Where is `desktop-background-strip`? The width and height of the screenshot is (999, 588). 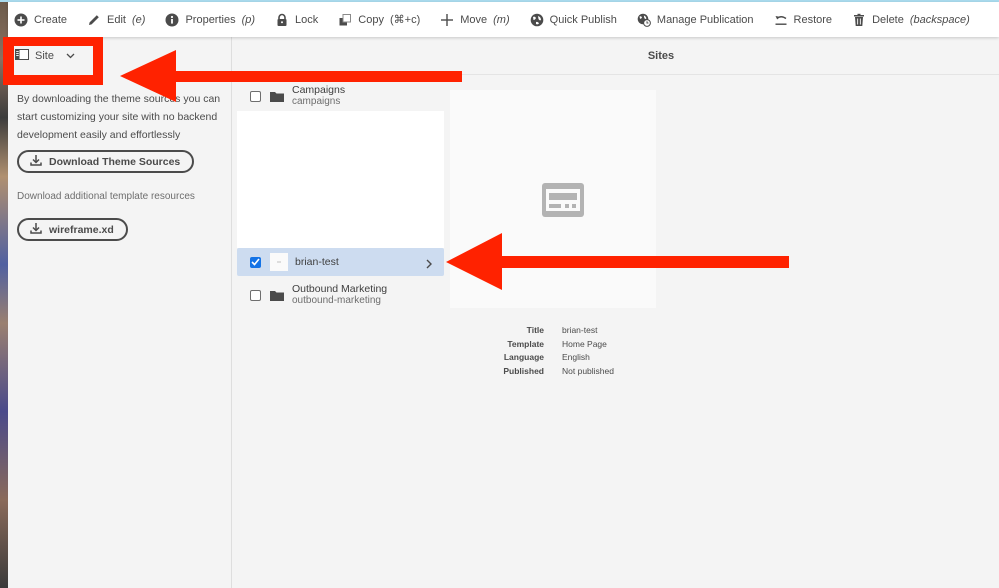 desktop-background-strip is located at coordinates (4, 294).